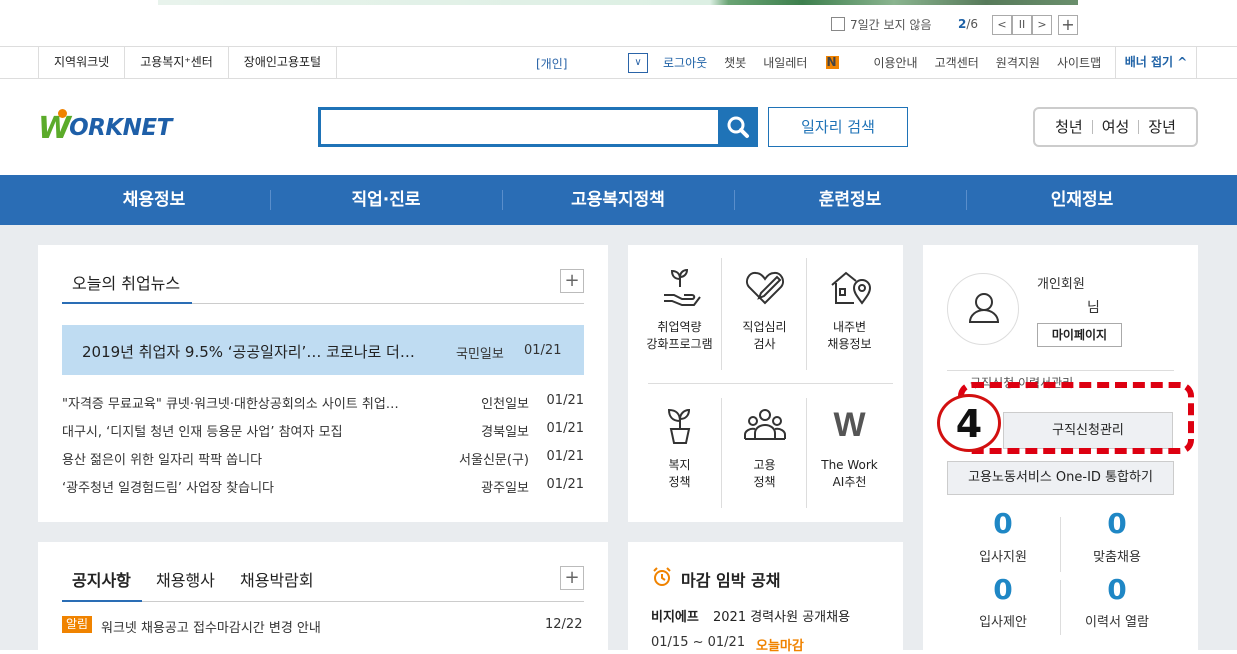  What do you see at coordinates (1060, 478) in the screenshot?
I see `oneid-button: 고용노동서비스 One-ID 통합하기` at bounding box center [1060, 478].